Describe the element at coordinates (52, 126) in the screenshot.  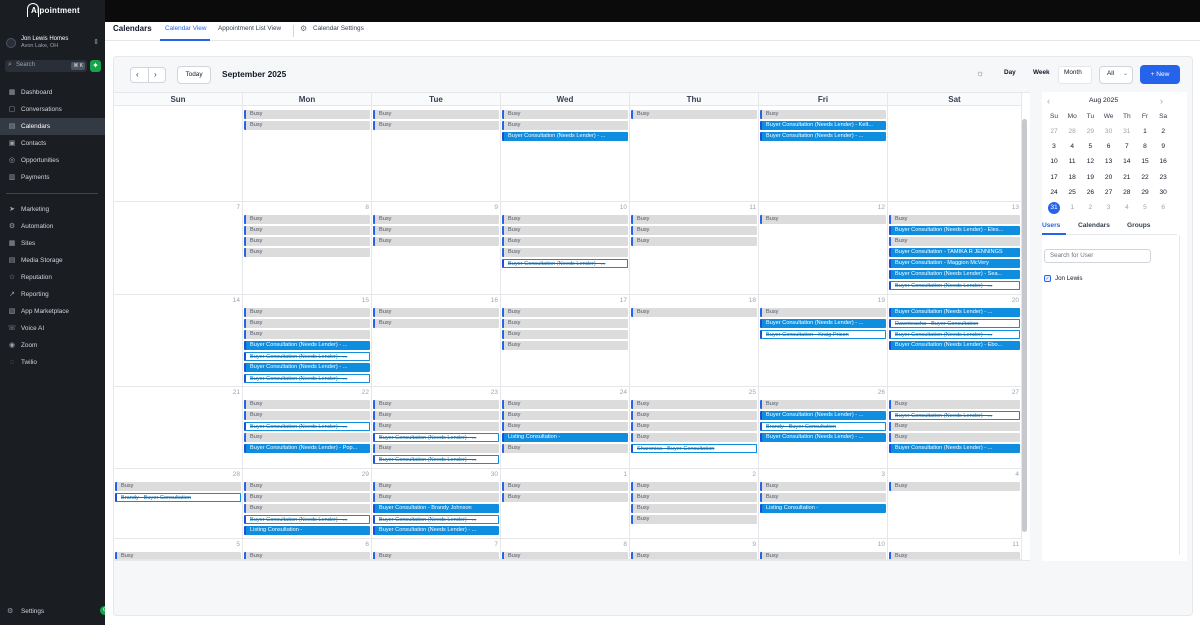
I see `sidebar-item-calendars: ▤ Calendars` at that location.